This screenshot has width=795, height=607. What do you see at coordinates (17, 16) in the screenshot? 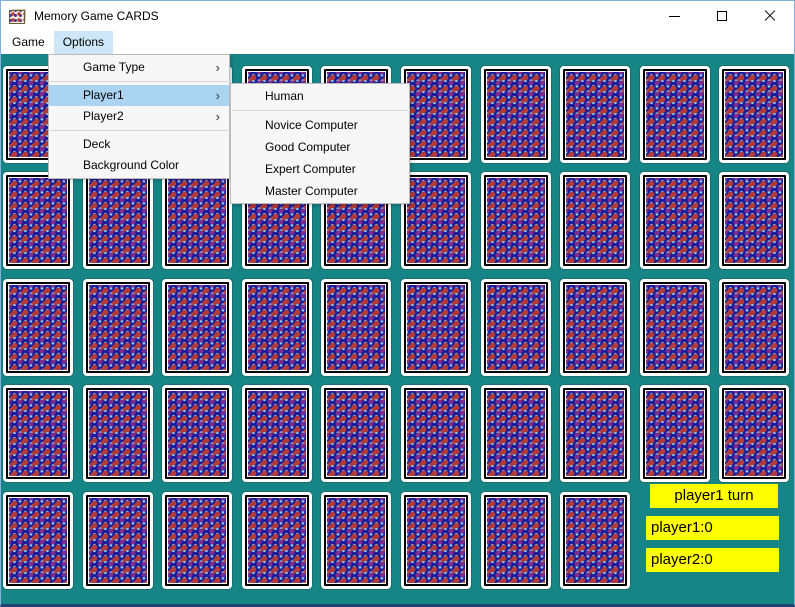
I see `app-cards-icon` at bounding box center [17, 16].